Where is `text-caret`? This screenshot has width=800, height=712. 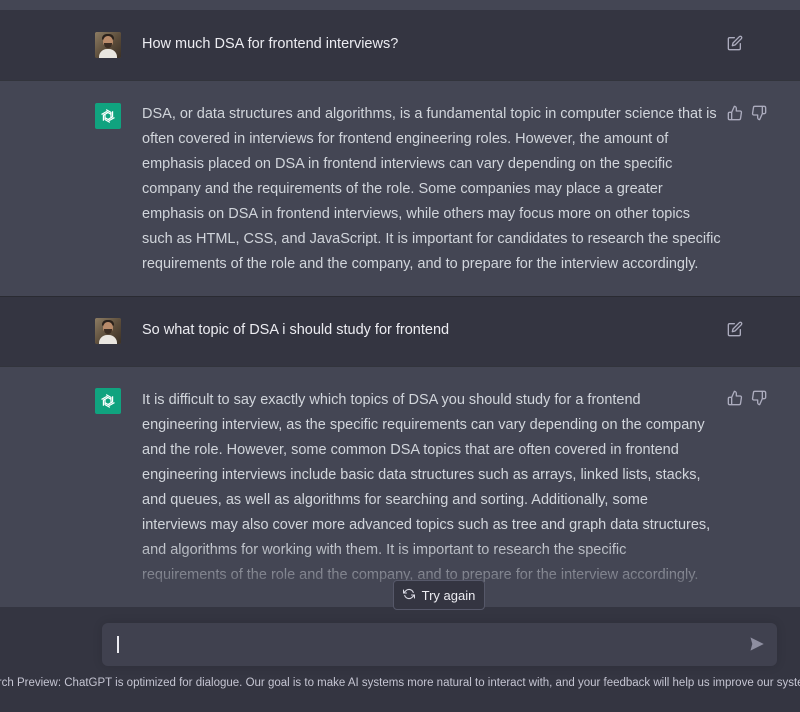
text-caret is located at coordinates (118, 644).